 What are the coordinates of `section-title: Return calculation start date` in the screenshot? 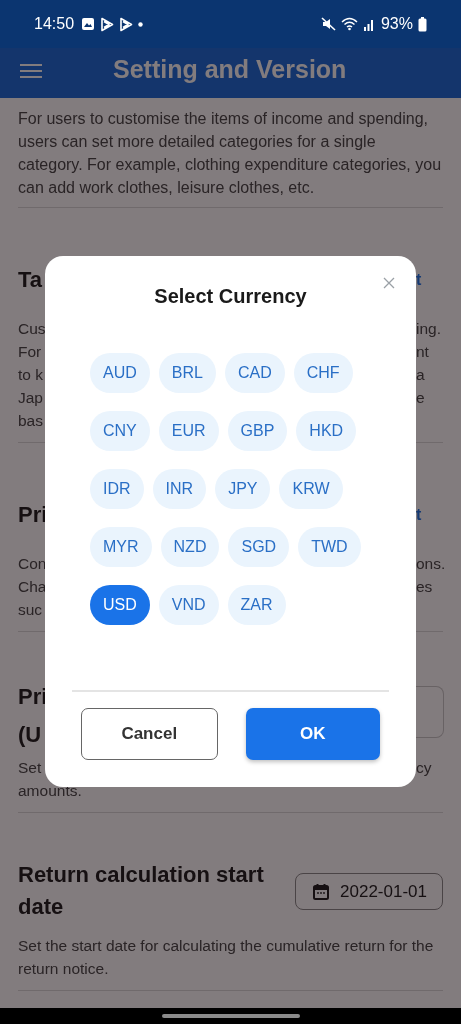 It's located at (141, 891).